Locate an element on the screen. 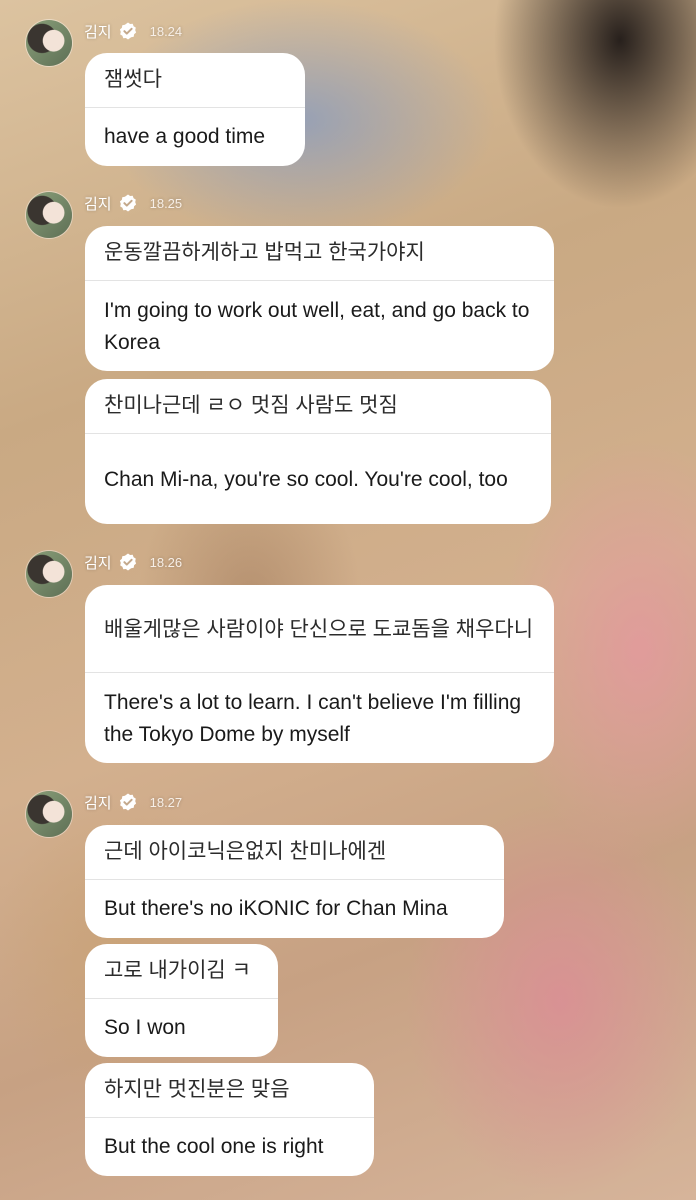  message-original-text: 근데 아이코닉은없지 찬미나에겐 is located at coordinates (245, 851).